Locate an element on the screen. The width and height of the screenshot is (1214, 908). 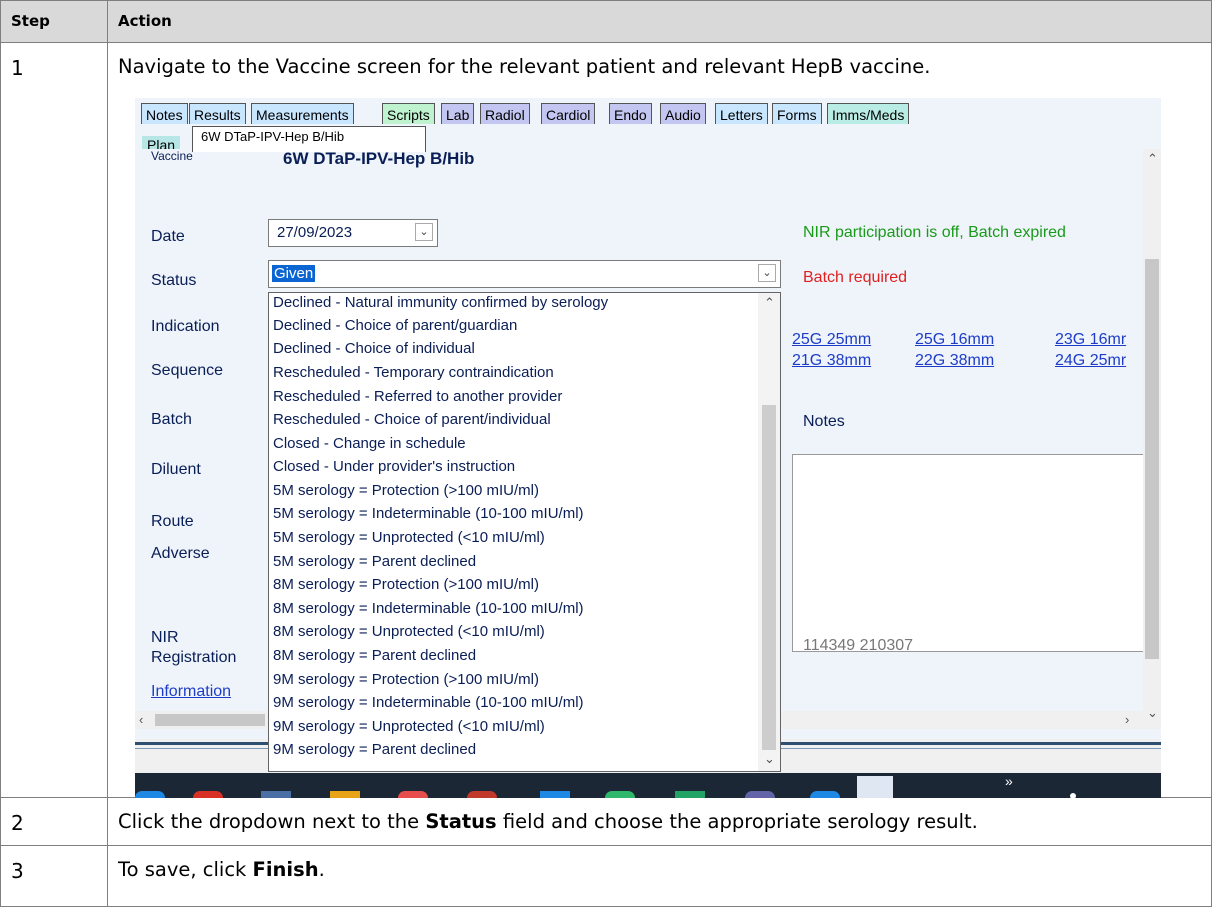
step-number-1: 1 is located at coordinates (54, 420).